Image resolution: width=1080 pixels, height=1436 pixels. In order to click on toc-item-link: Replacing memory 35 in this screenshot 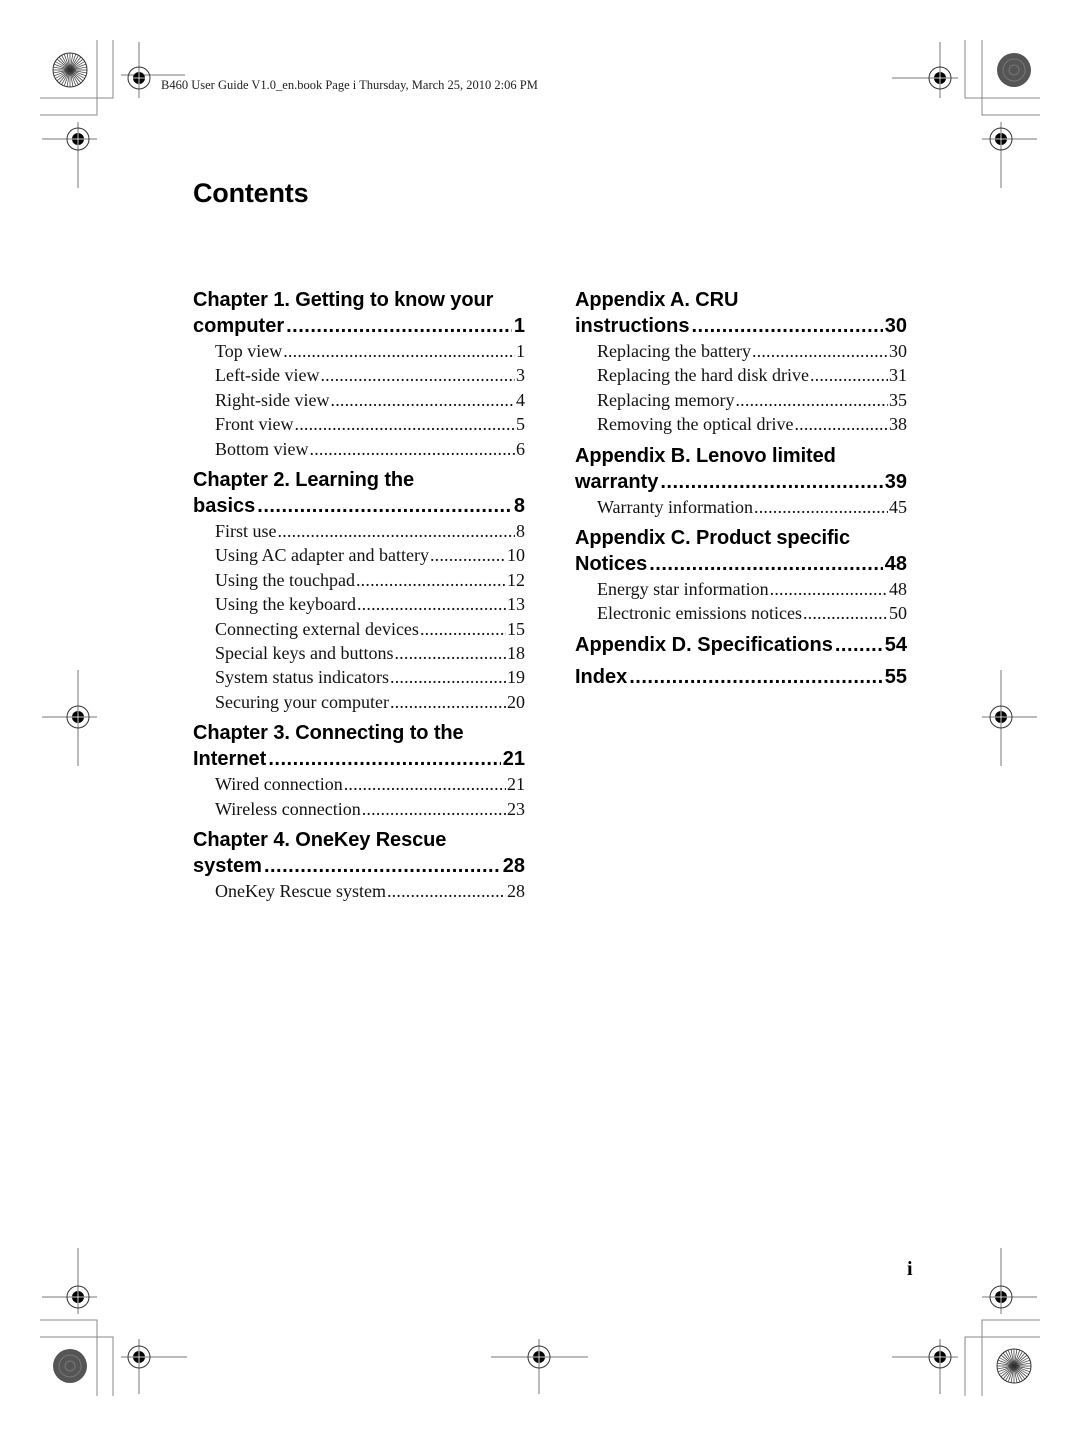, I will do `click(741, 400)`.